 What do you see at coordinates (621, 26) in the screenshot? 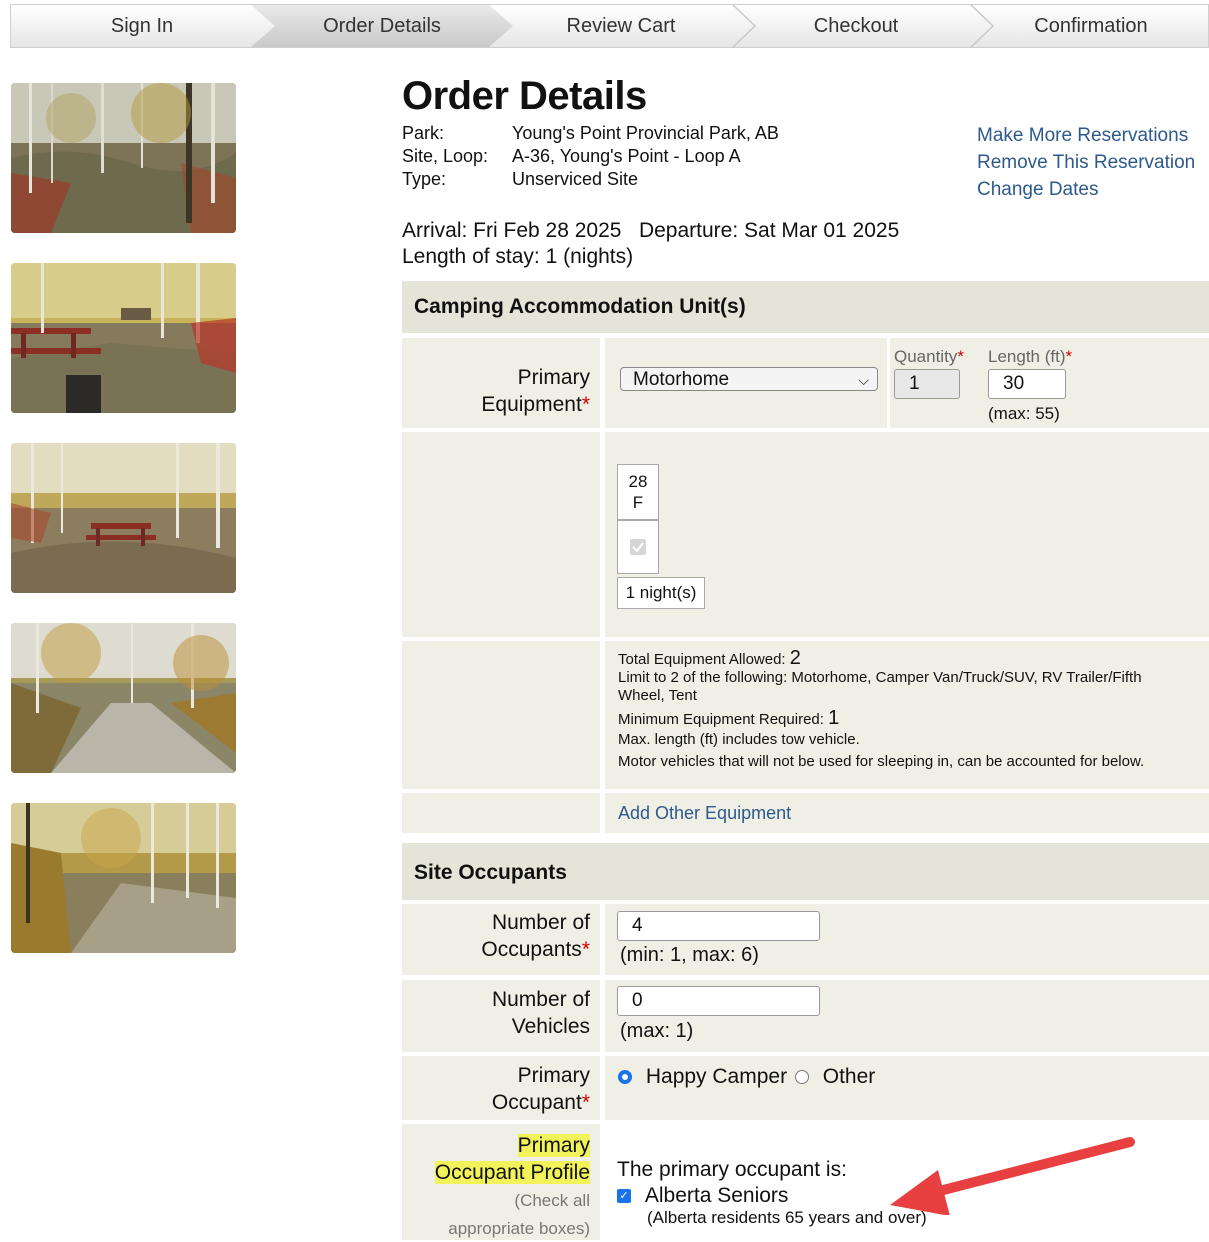
I see `step-review-cart: Review Cart` at bounding box center [621, 26].